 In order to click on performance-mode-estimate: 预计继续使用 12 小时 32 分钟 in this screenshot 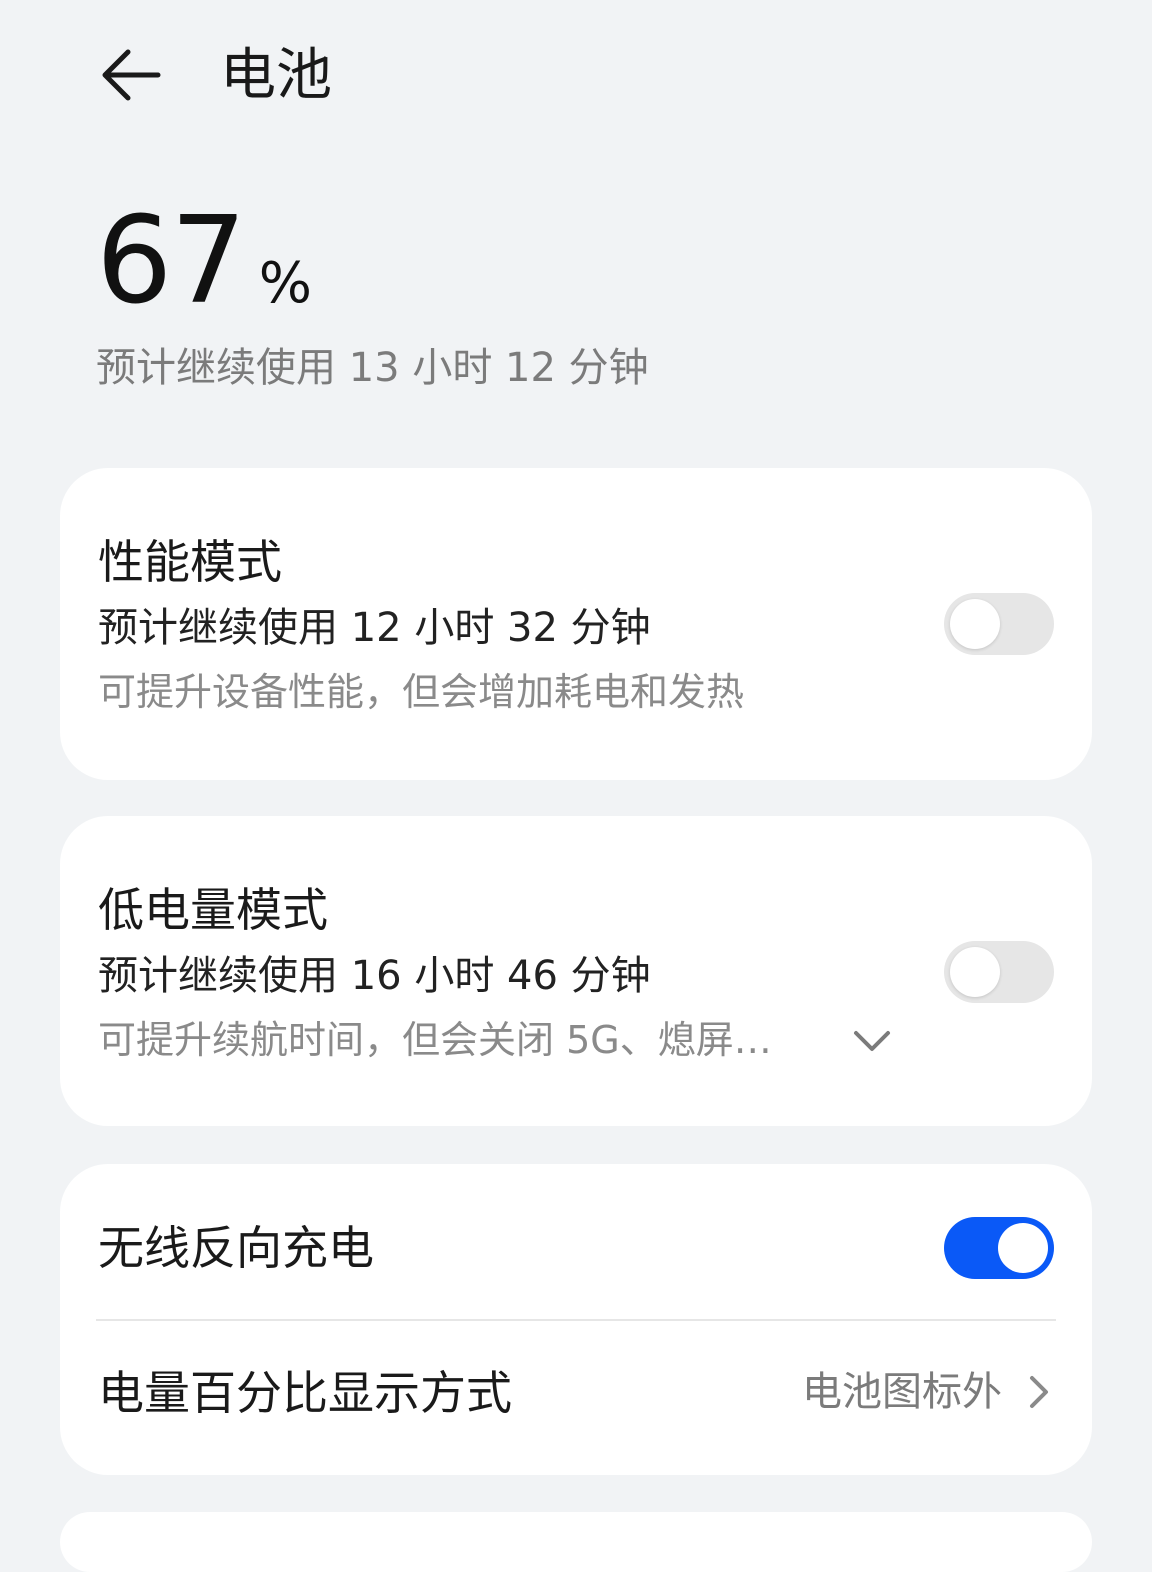, I will do `click(374, 628)`.